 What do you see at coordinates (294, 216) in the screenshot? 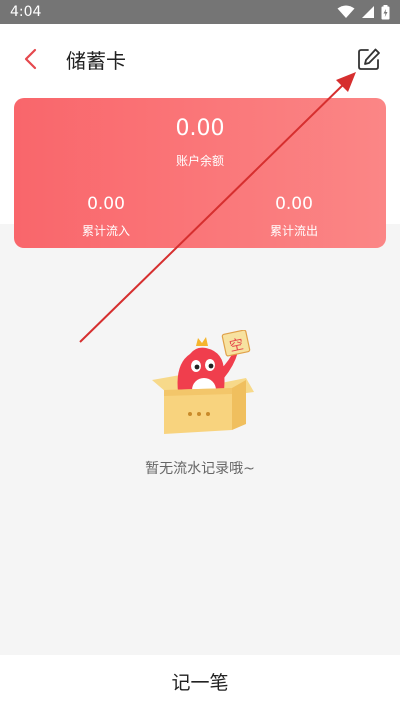
I see `outflow-stat: 0.00 累计流出` at bounding box center [294, 216].